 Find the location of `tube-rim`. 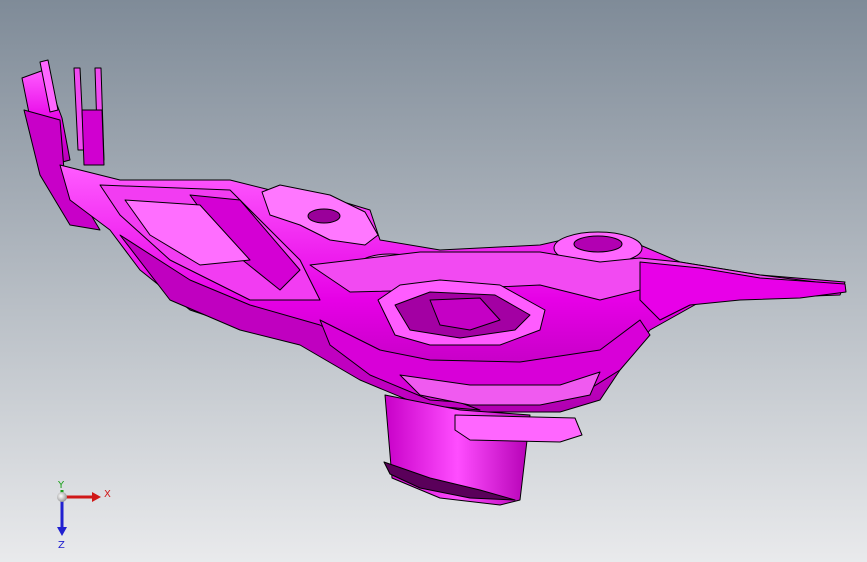

tube-rim is located at coordinates (518, 428).